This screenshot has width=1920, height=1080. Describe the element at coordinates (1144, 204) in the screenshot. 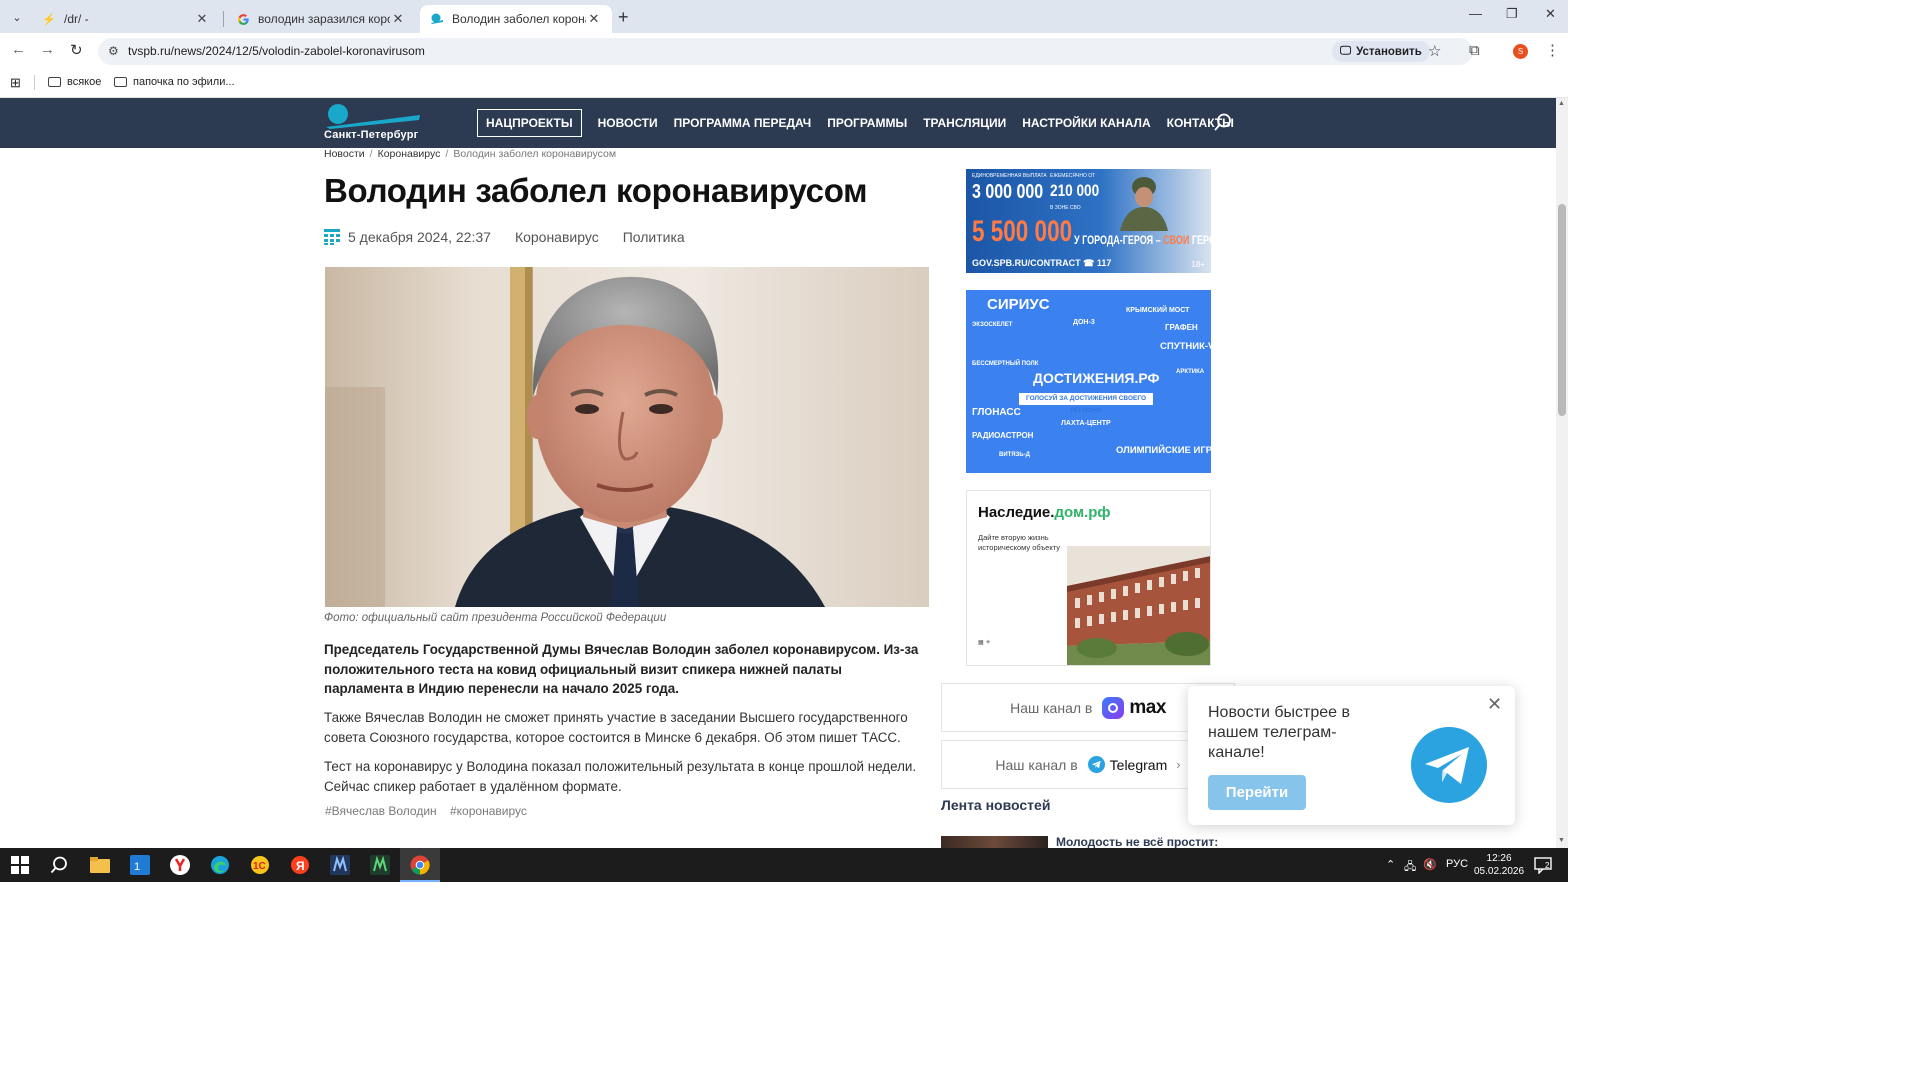

I see `soldier-image` at that location.